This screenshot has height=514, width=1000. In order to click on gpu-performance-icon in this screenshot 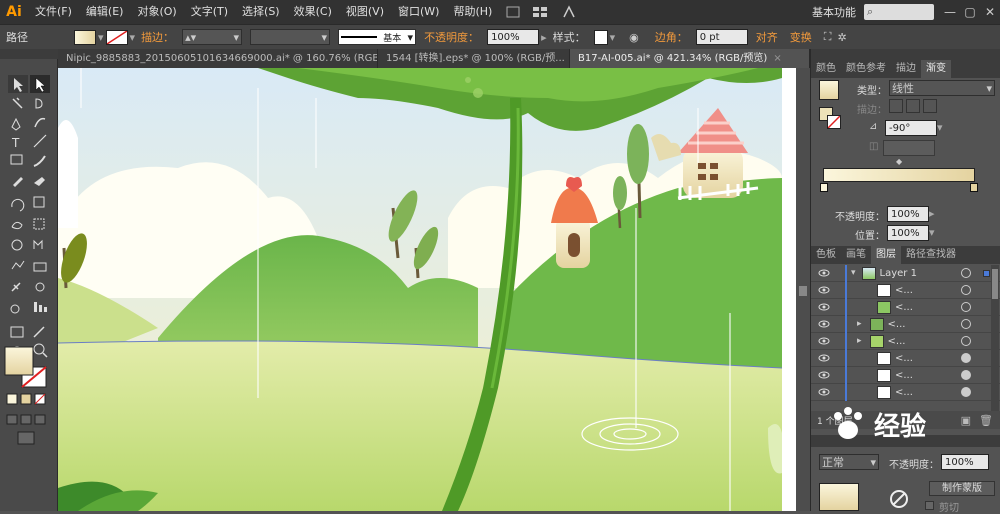, I will do `click(569, 12)`.